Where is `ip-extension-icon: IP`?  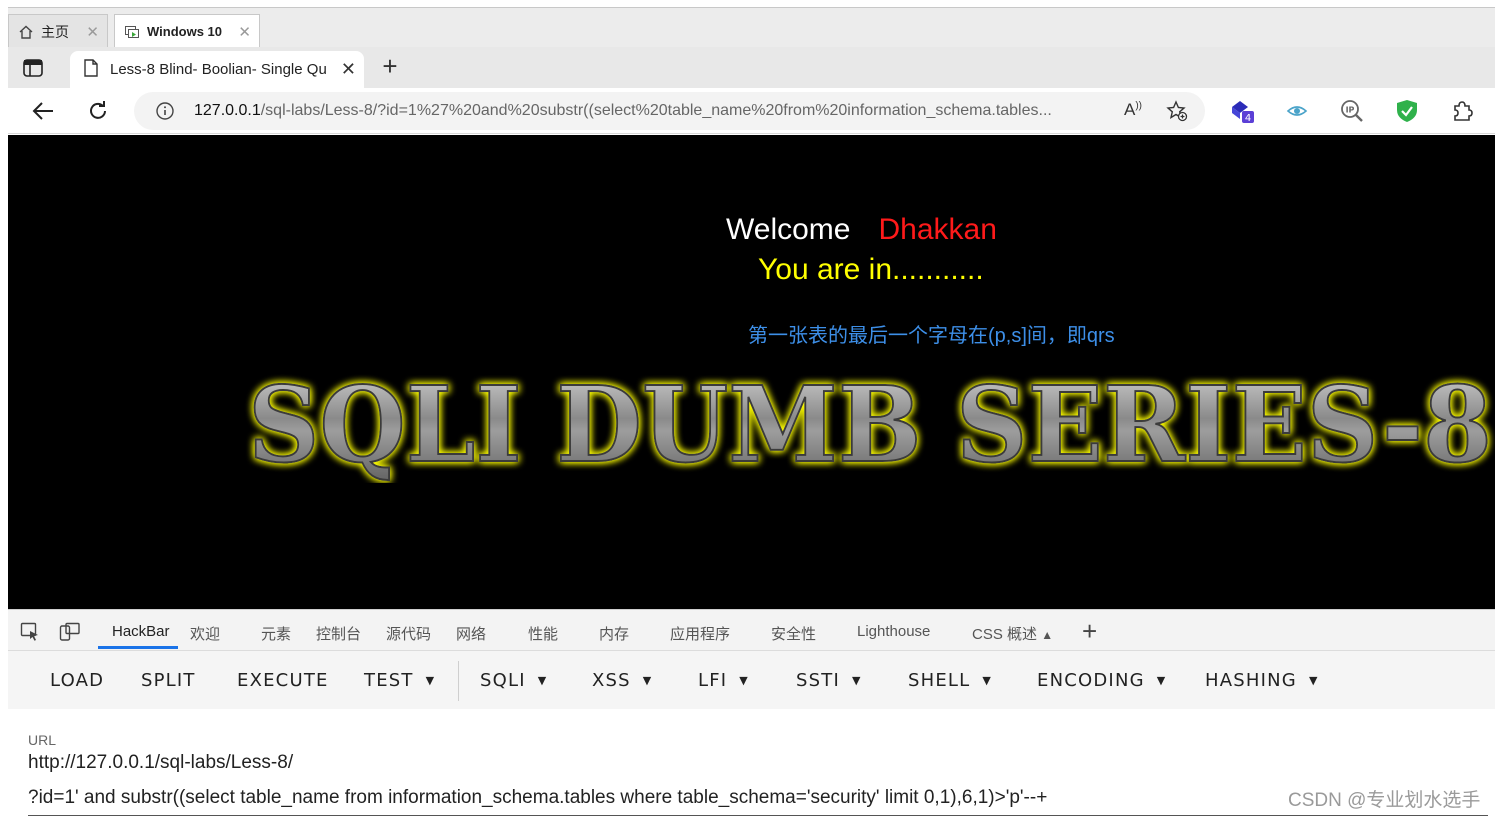 ip-extension-icon: IP is located at coordinates (1352, 111).